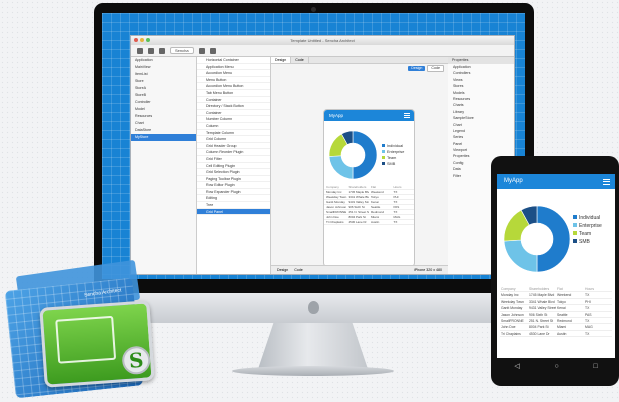 The image size is (619, 402). Describe the element at coordinates (587, 218) in the screenshot. I see `legend-item: Individual` at that location.